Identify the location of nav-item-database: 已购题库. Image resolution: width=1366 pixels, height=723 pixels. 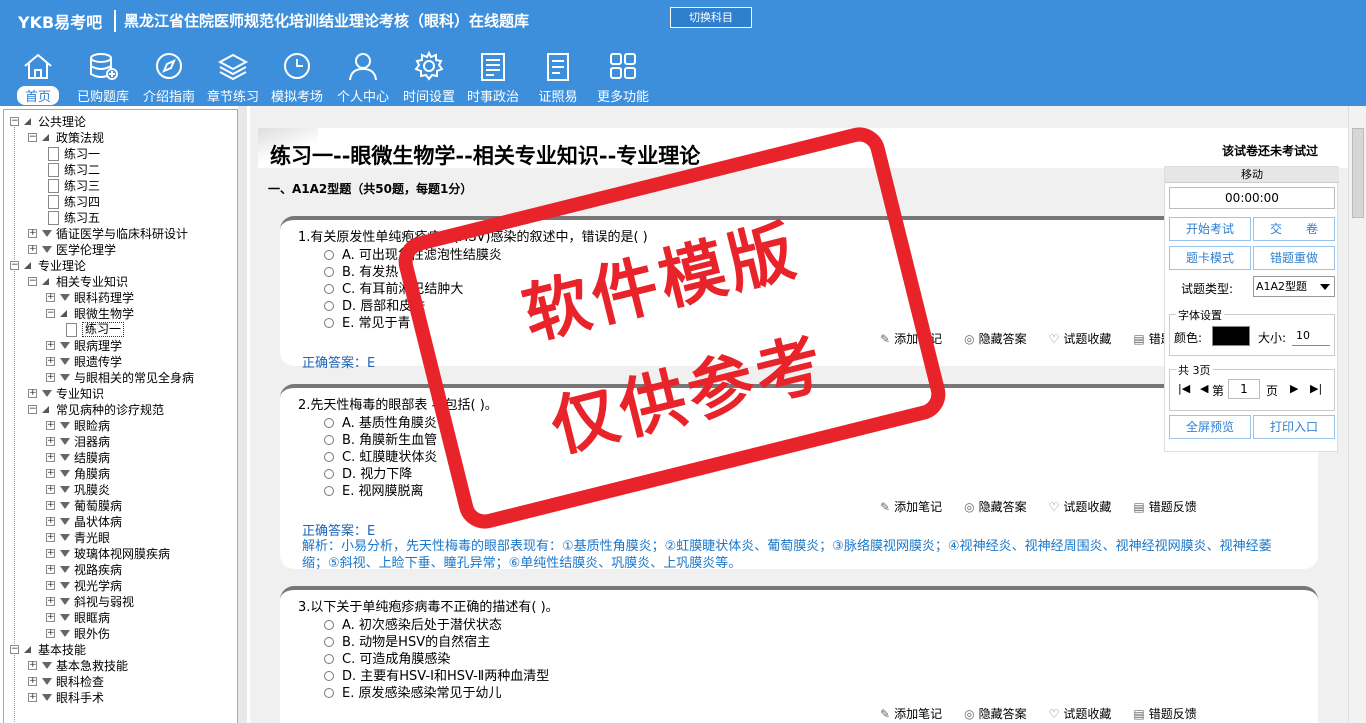
(103, 76).